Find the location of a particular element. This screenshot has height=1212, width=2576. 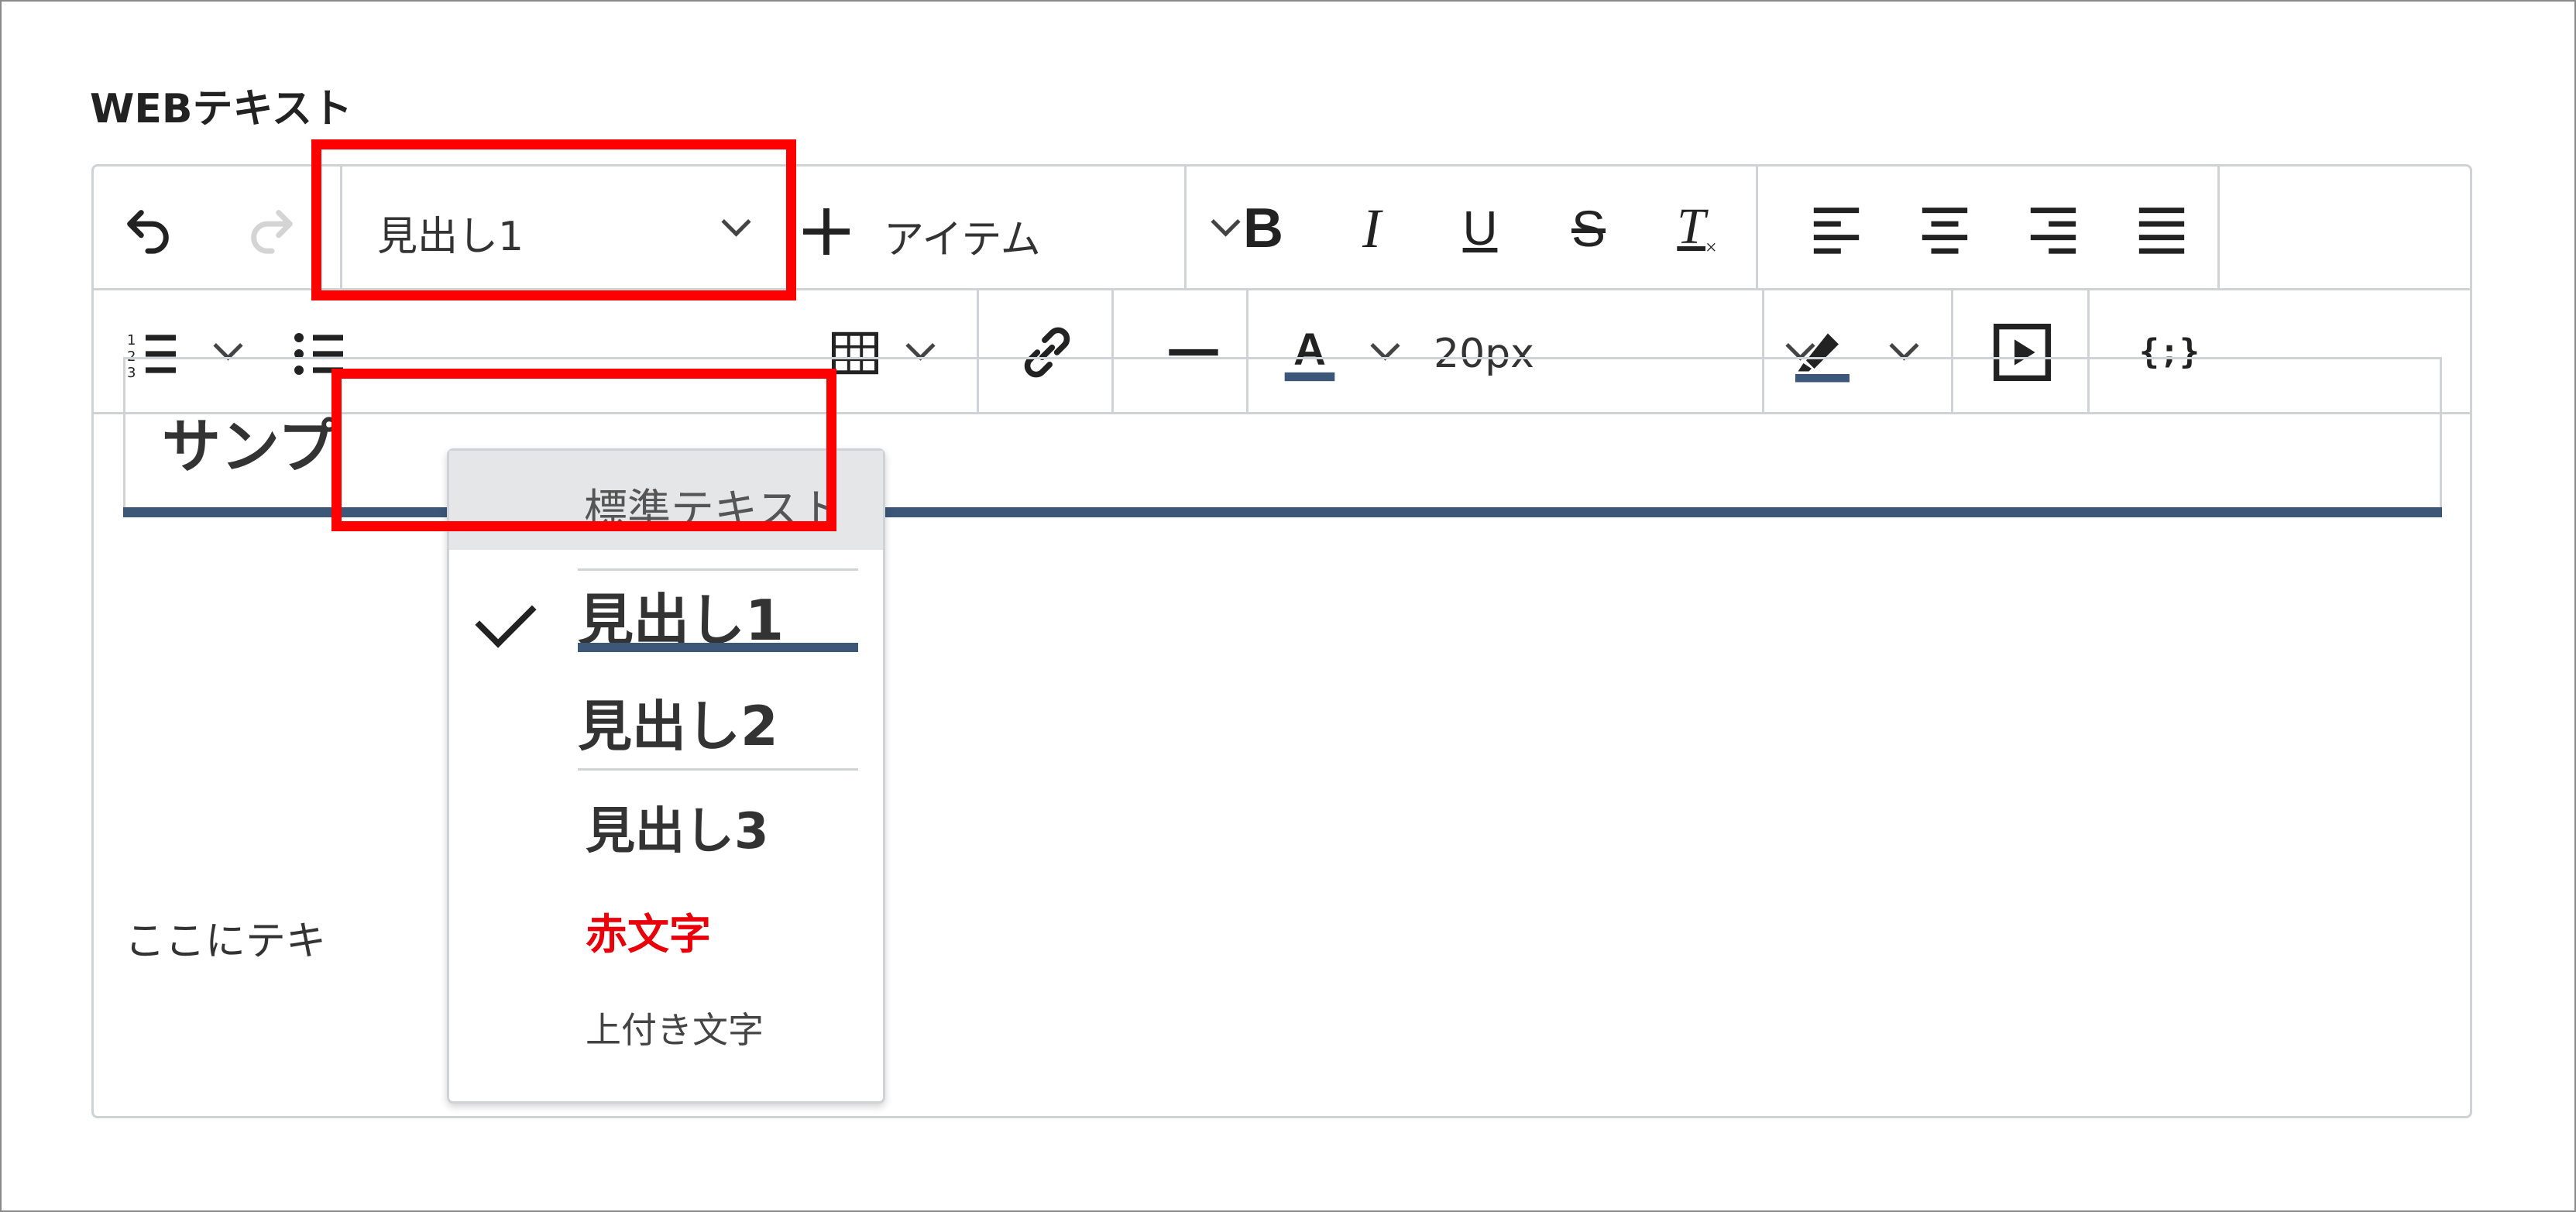

insert-item-button: アイテム is located at coordinates (1031, 229).